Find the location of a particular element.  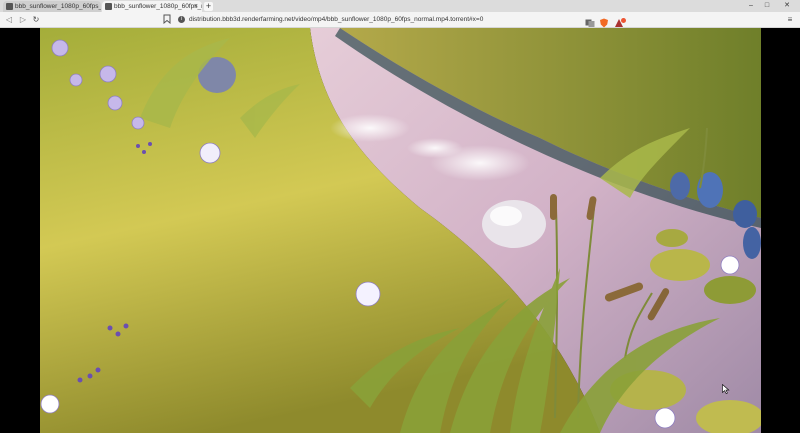

close-tab-icon: × is located at coordinates (196, 6).